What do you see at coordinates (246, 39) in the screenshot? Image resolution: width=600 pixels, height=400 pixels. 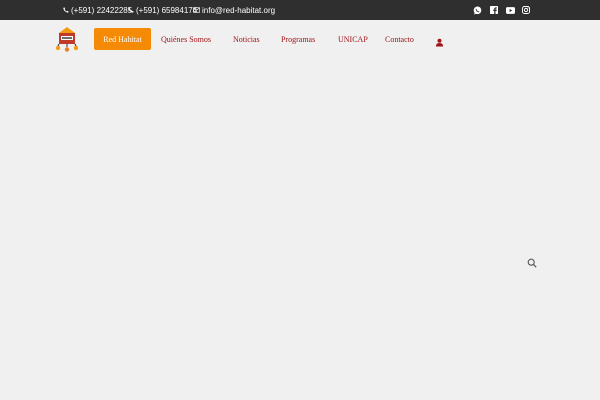 I see `nav-noticias: Noticias` at bounding box center [246, 39].